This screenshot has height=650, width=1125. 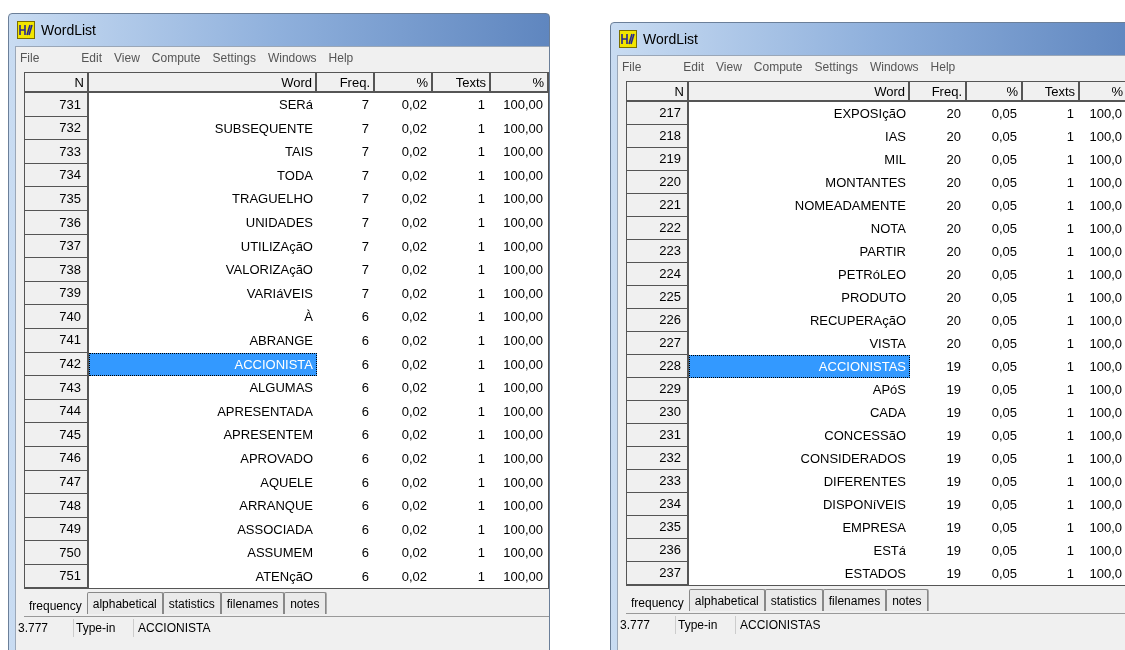 What do you see at coordinates (203, 128) in the screenshot?
I see `word-cell: SUBSEQUENTE` at bounding box center [203, 128].